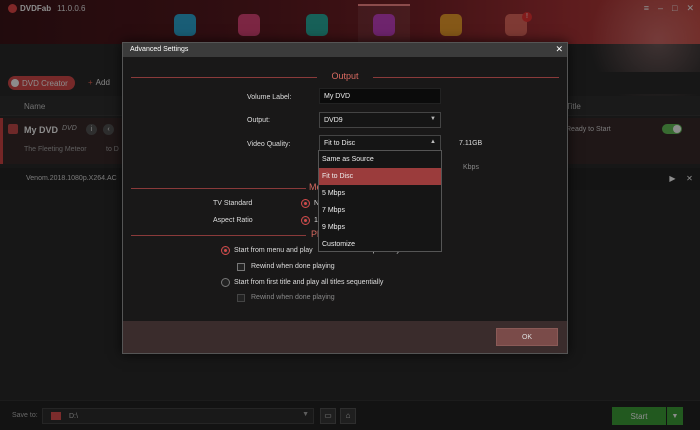  Describe the element at coordinates (380, 176) in the screenshot. I see `dropdown-option: Fit to Disc` at that location.